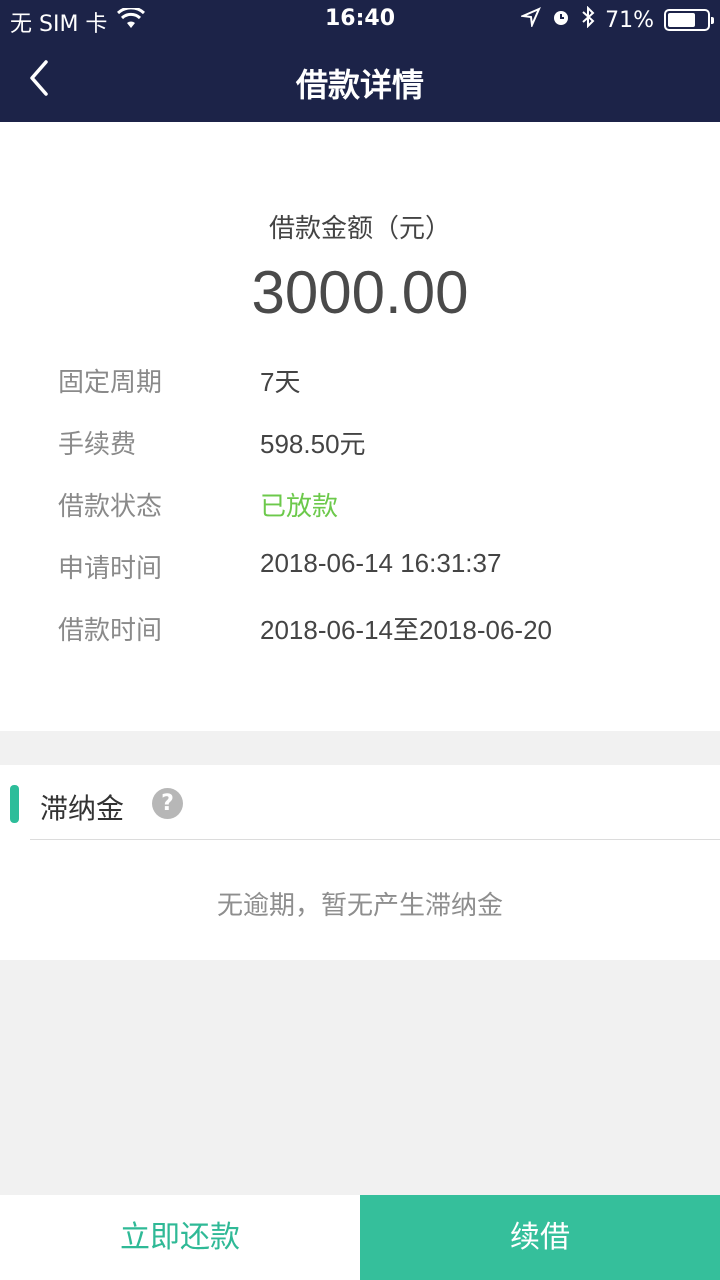 This screenshot has height=1280, width=720. Describe the element at coordinates (167, 803) in the screenshot. I see `question-icon: ?` at that location.